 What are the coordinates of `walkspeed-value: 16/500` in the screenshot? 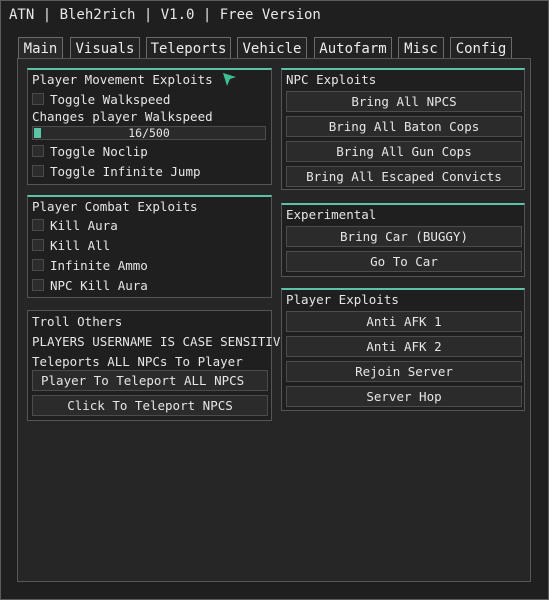 It's located at (149, 133).